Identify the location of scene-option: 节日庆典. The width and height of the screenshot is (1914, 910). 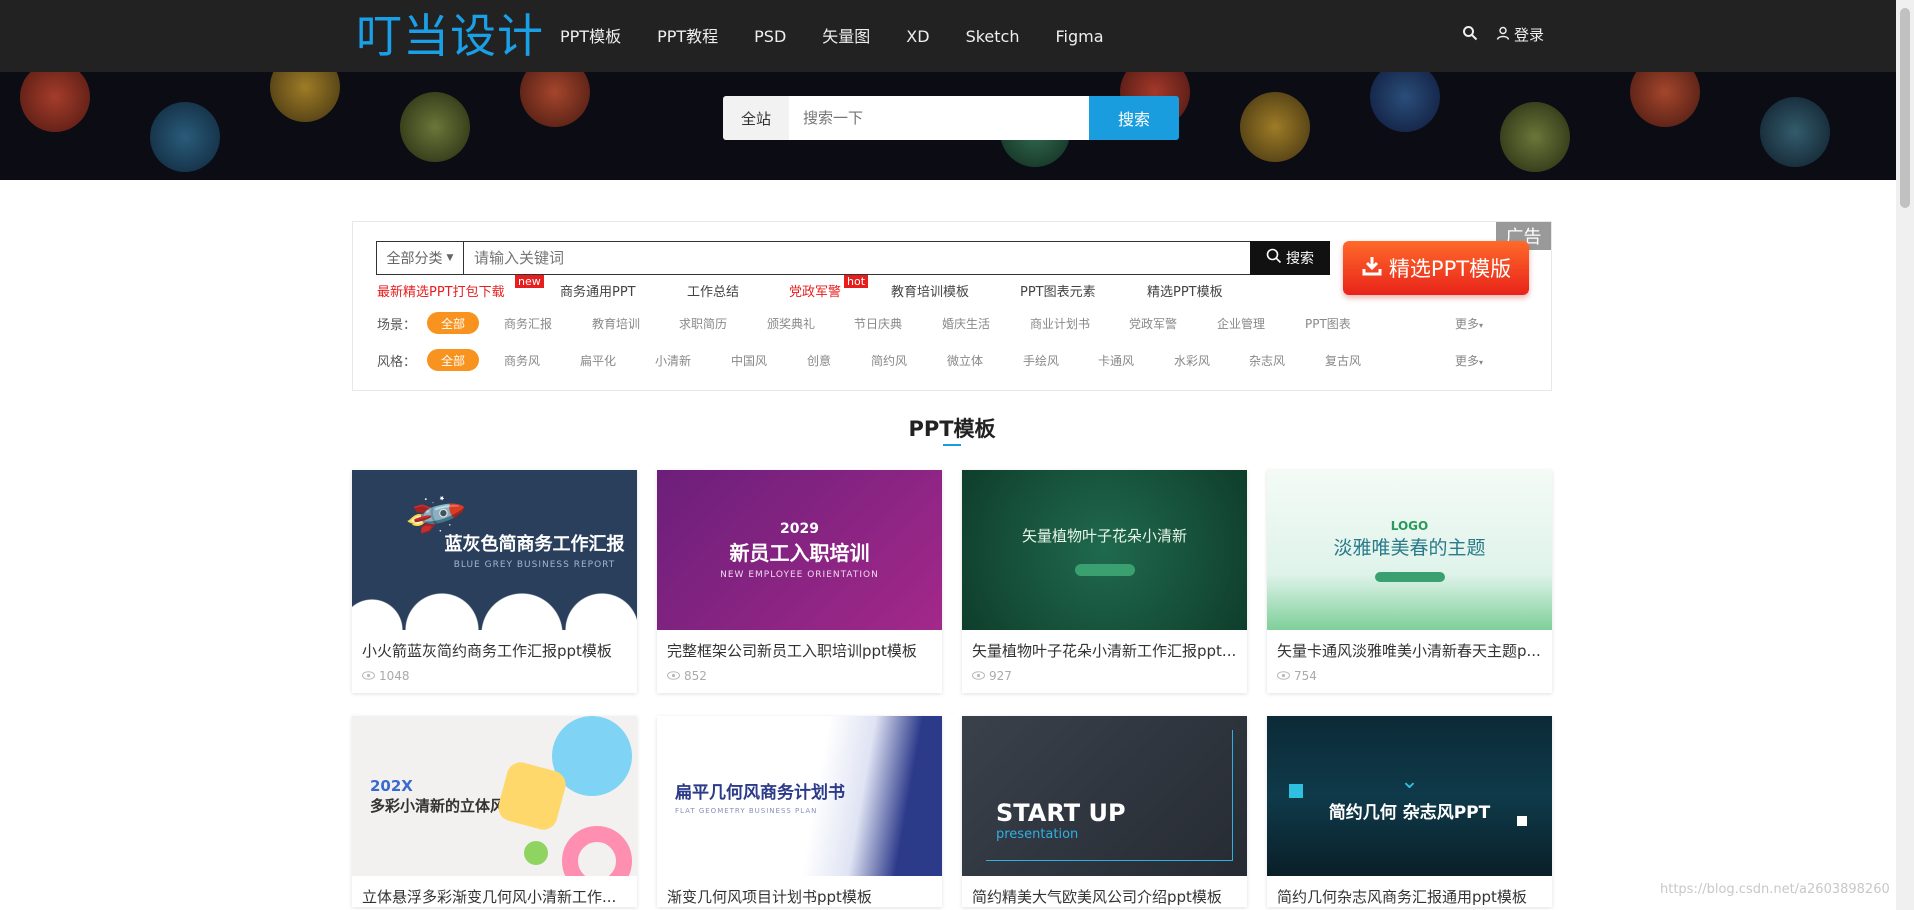
(878, 323).